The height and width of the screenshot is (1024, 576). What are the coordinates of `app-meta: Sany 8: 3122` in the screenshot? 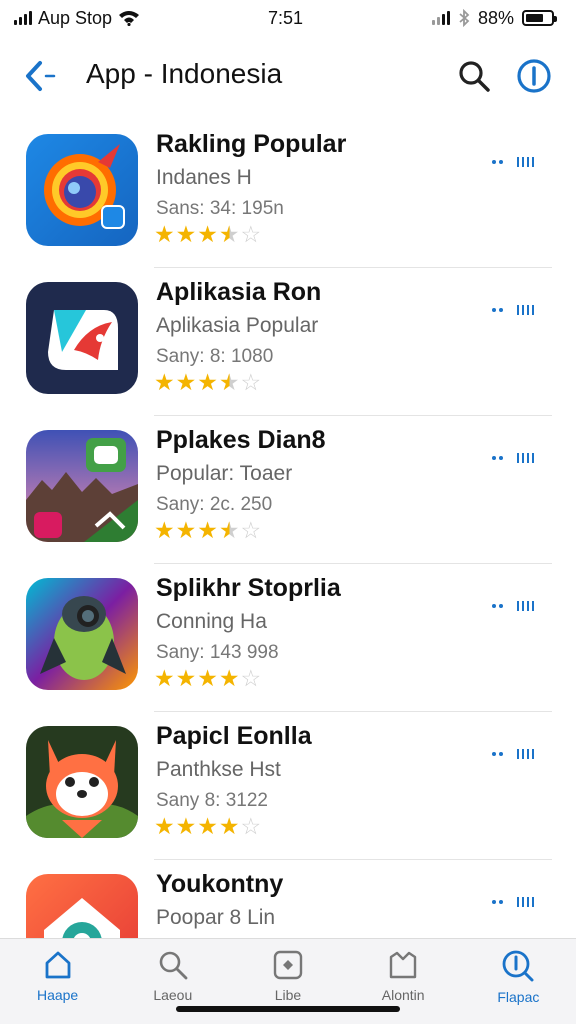 It's located at (212, 800).